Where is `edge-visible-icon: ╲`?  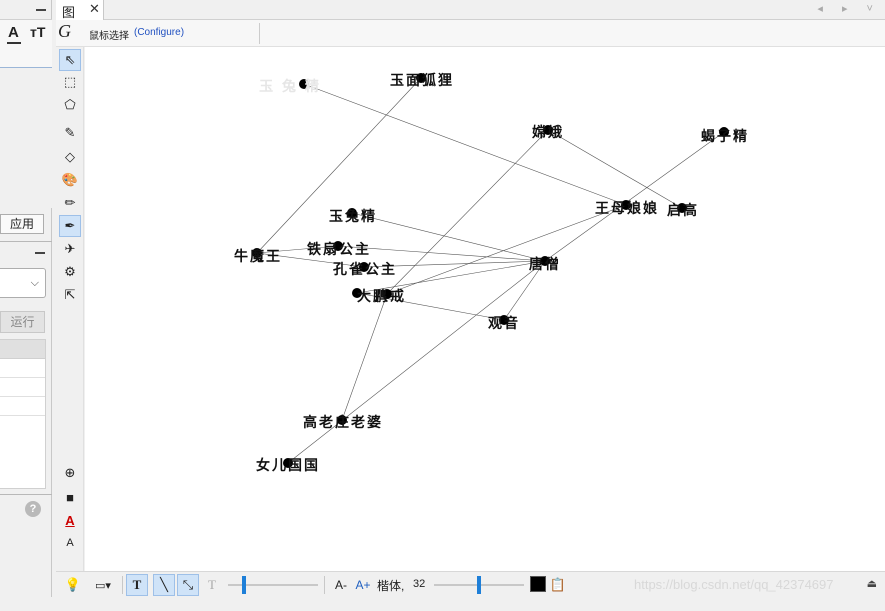 edge-visible-icon: ╲ is located at coordinates (164, 585).